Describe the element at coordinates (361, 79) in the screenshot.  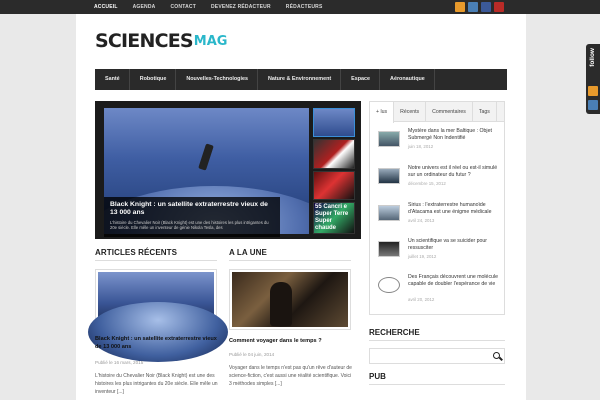
I see `nav-espace: Espace` at that location.